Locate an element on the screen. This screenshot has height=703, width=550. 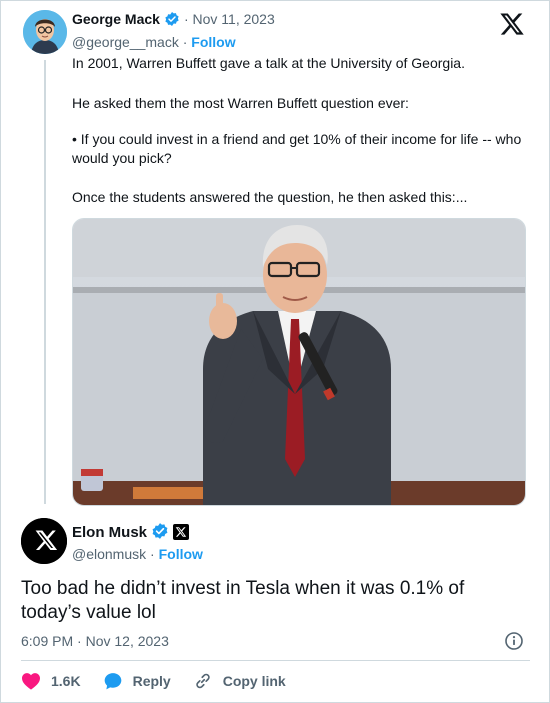
copy-link-button: Copy link is located at coordinates (239, 681).